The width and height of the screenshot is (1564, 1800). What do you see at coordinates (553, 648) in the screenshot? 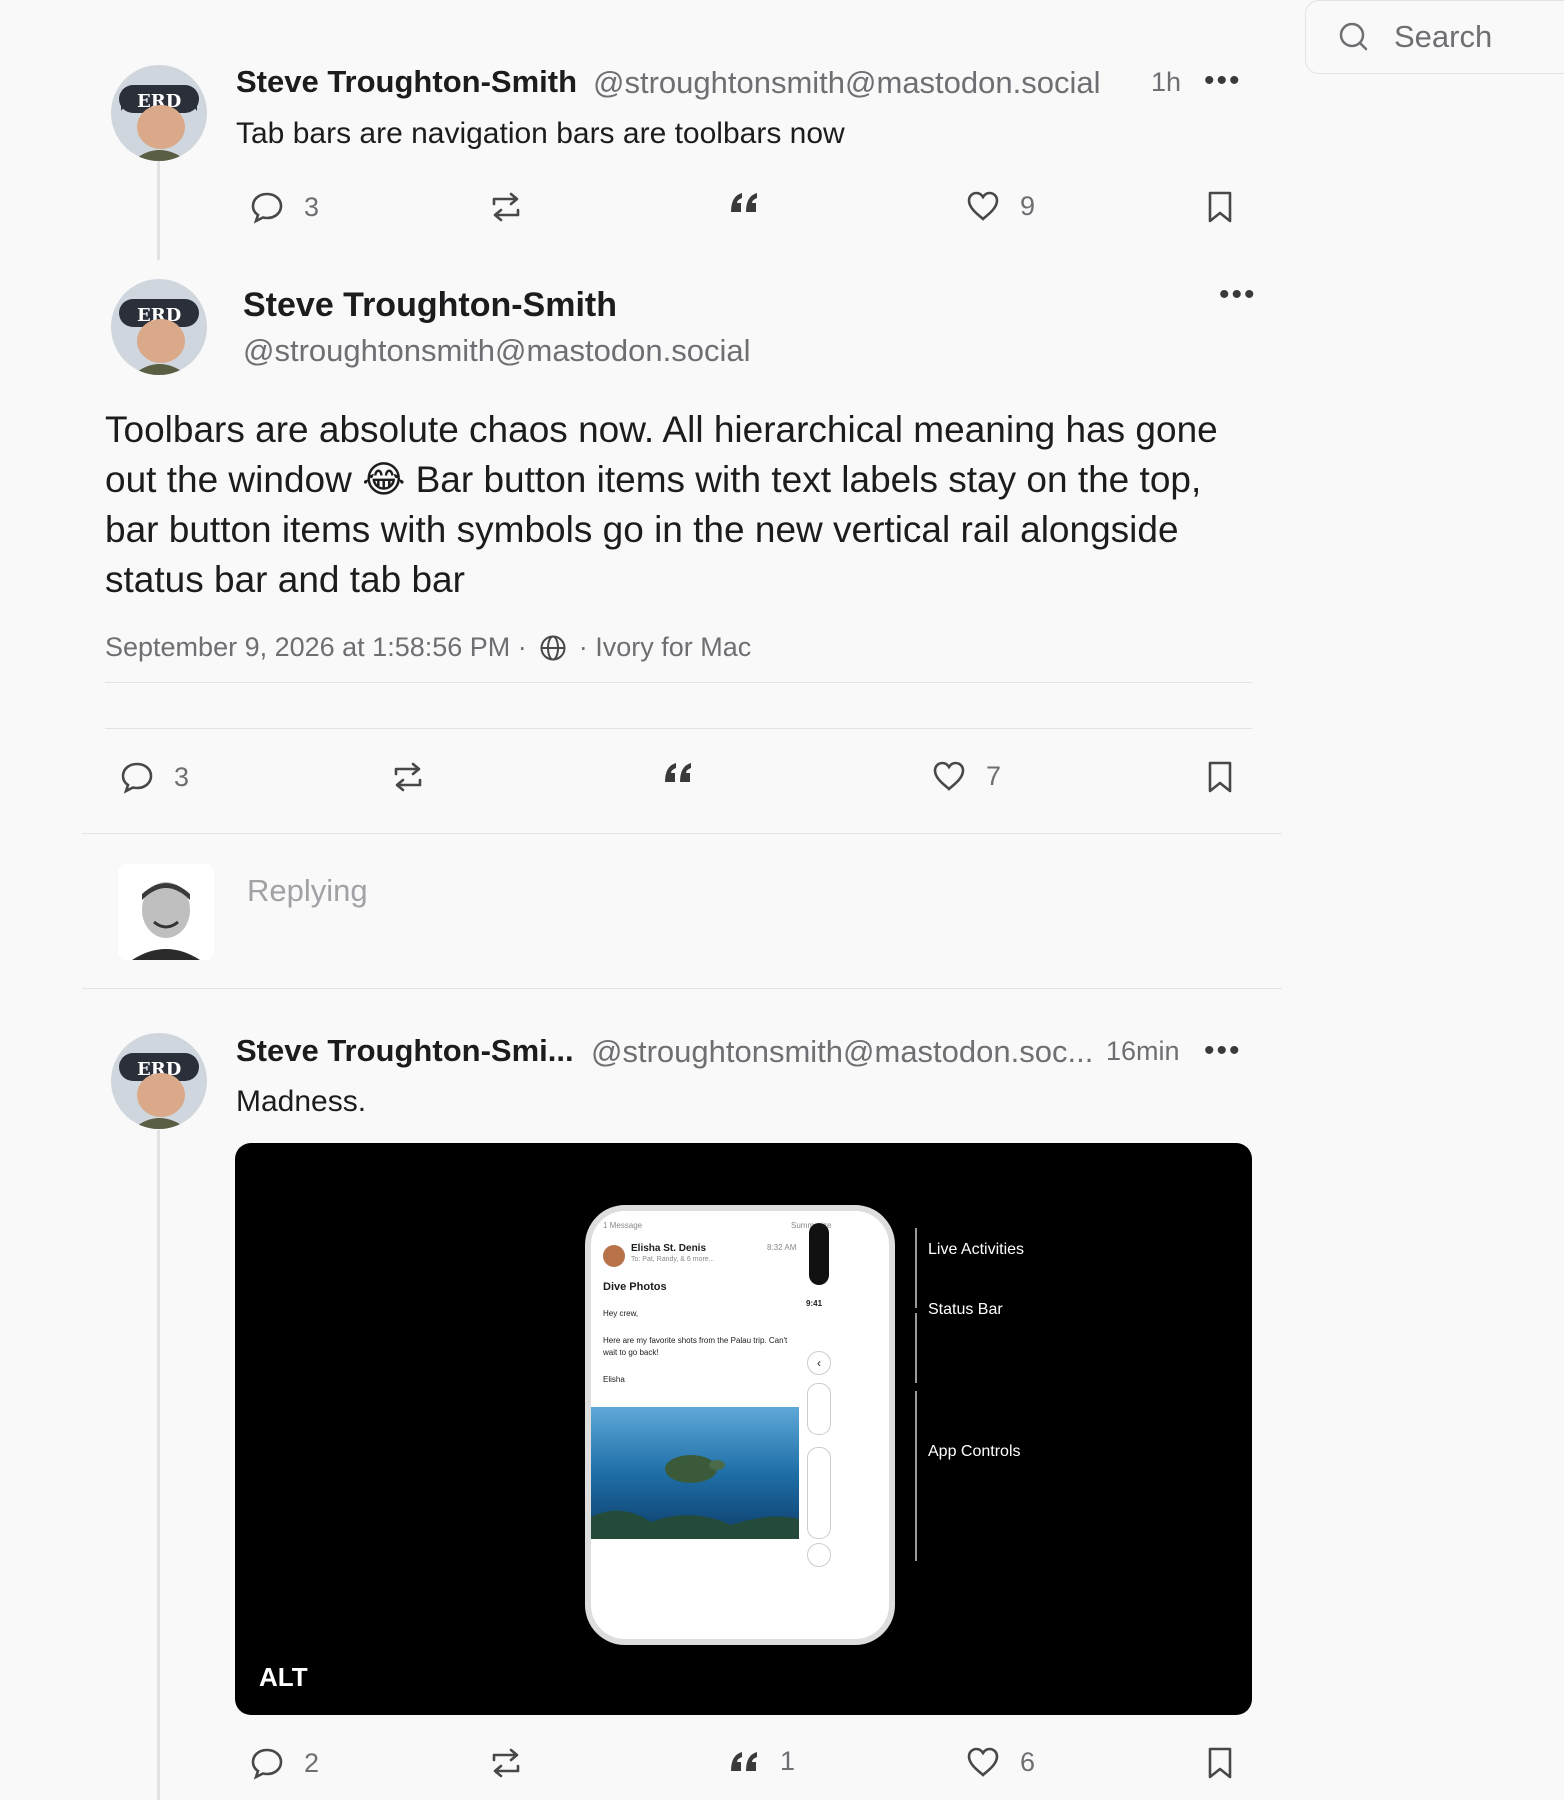
I see `globe-icon` at bounding box center [553, 648].